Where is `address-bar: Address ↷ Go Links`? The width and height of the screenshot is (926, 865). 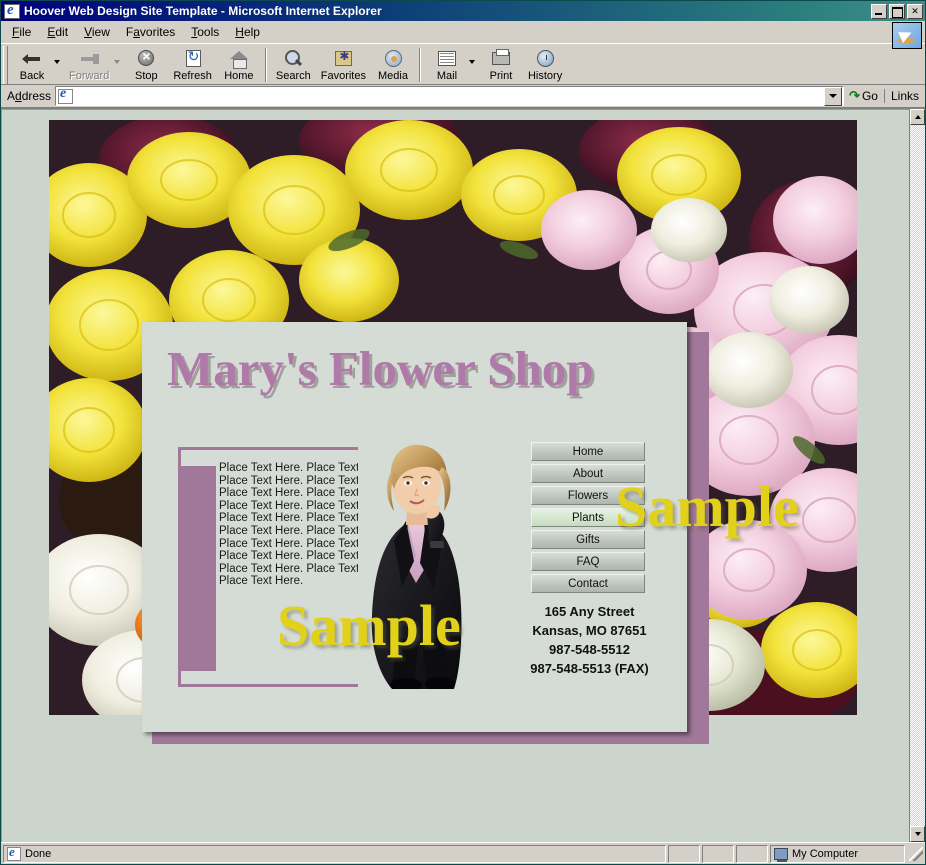
address-bar: Address ↷ Go Links is located at coordinates (463, 96).